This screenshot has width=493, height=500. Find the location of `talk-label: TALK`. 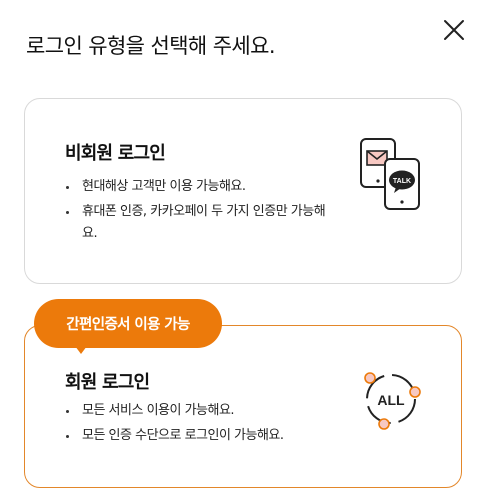

talk-label: TALK is located at coordinates (402, 181).